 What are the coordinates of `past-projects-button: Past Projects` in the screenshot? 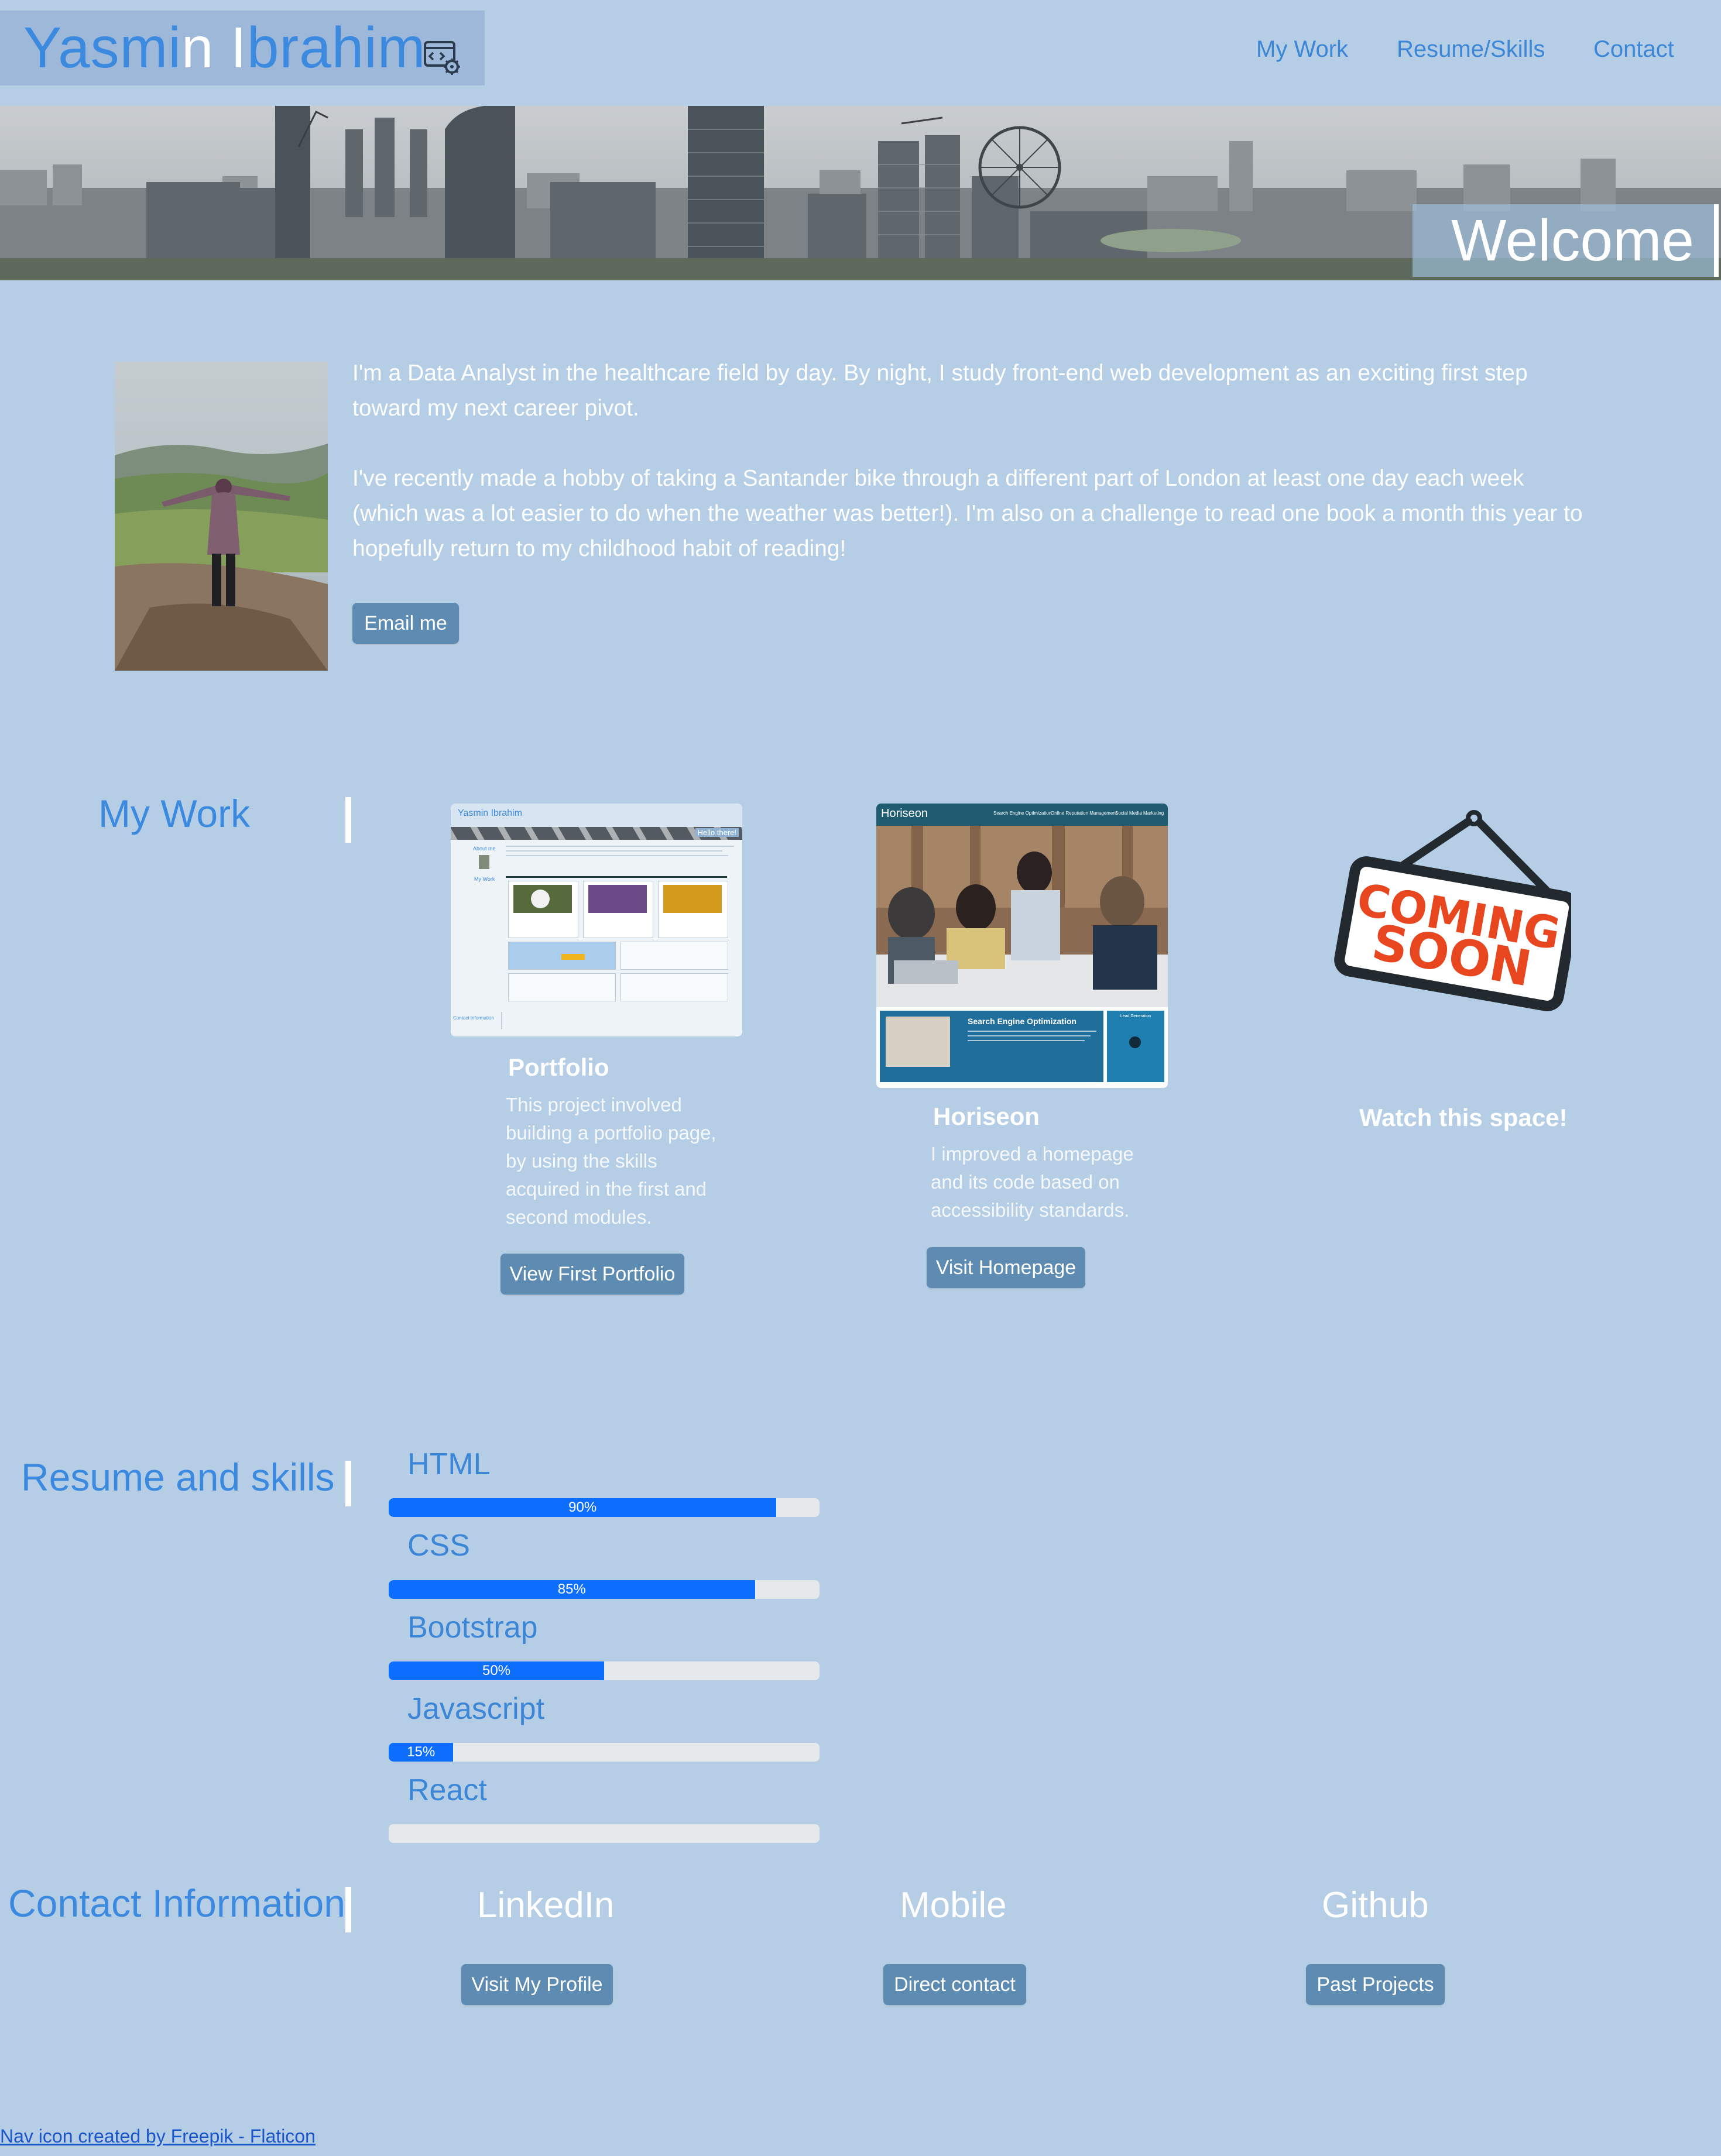 It's located at (1375, 1985).